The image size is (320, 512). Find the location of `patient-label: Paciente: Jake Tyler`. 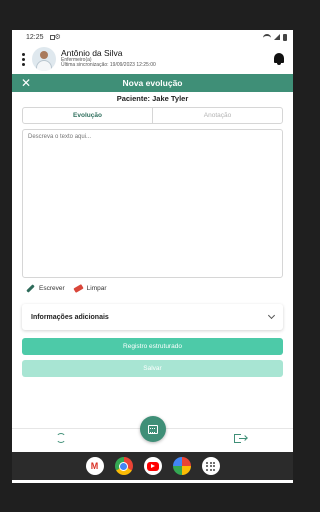

patient-label: Paciente: Jake Tyler is located at coordinates (152, 98).